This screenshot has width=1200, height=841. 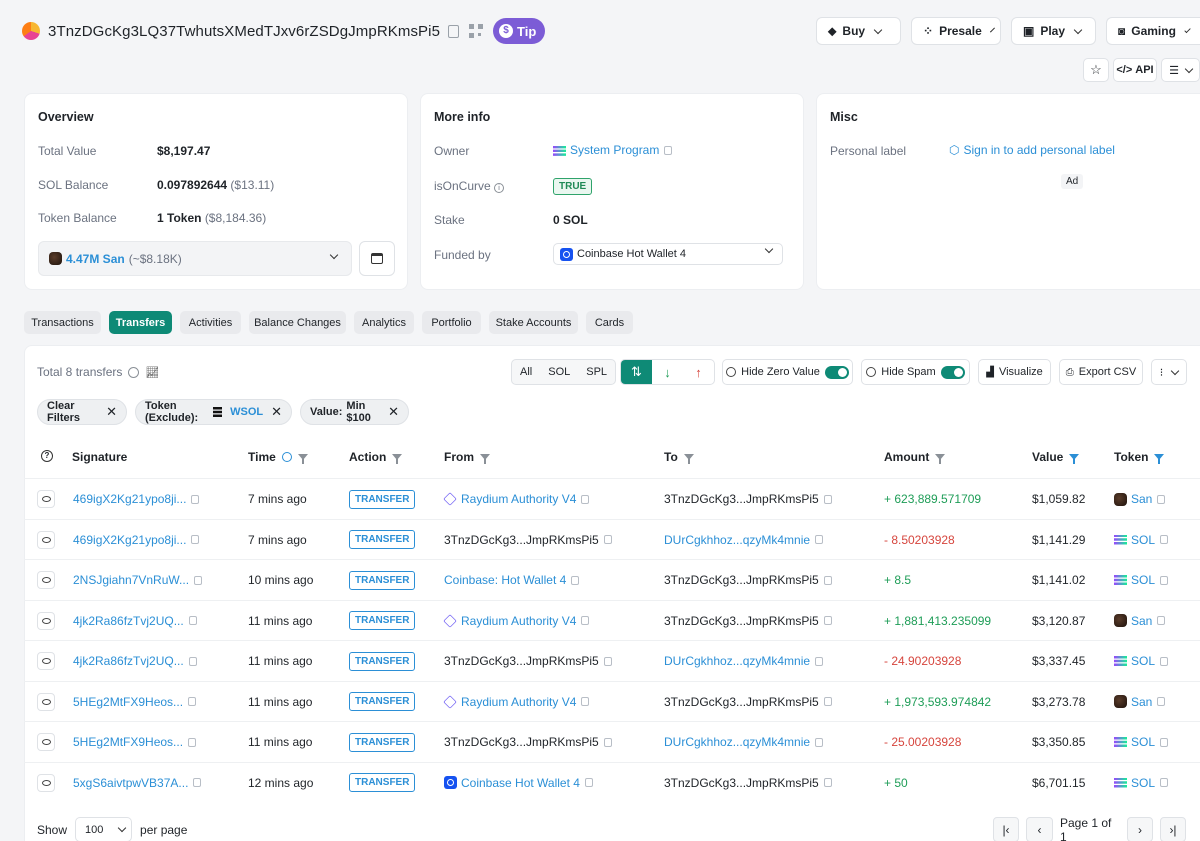 I want to click on tab-balance-changes: Balance Changes, so click(x=297, y=322).